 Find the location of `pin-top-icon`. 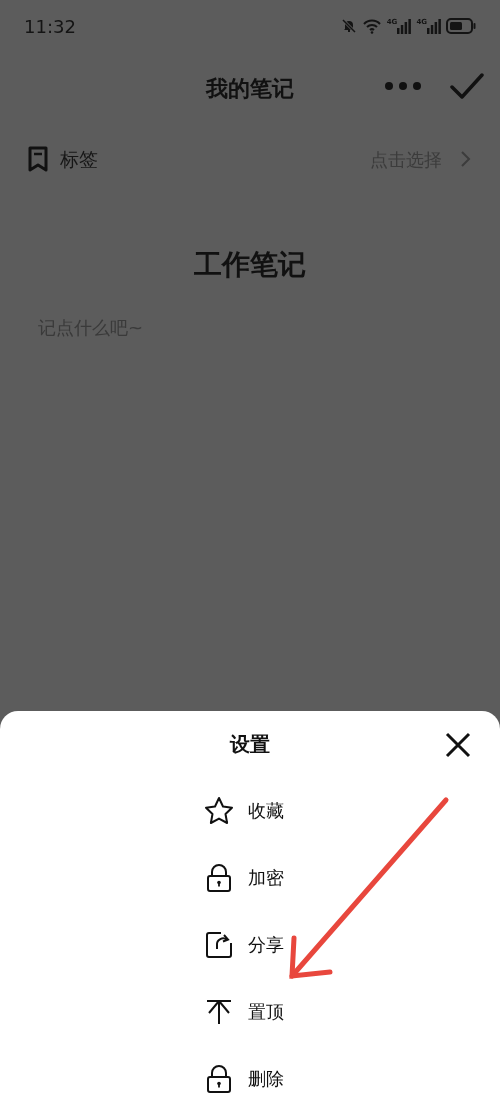

pin-top-icon is located at coordinates (219, 1011).